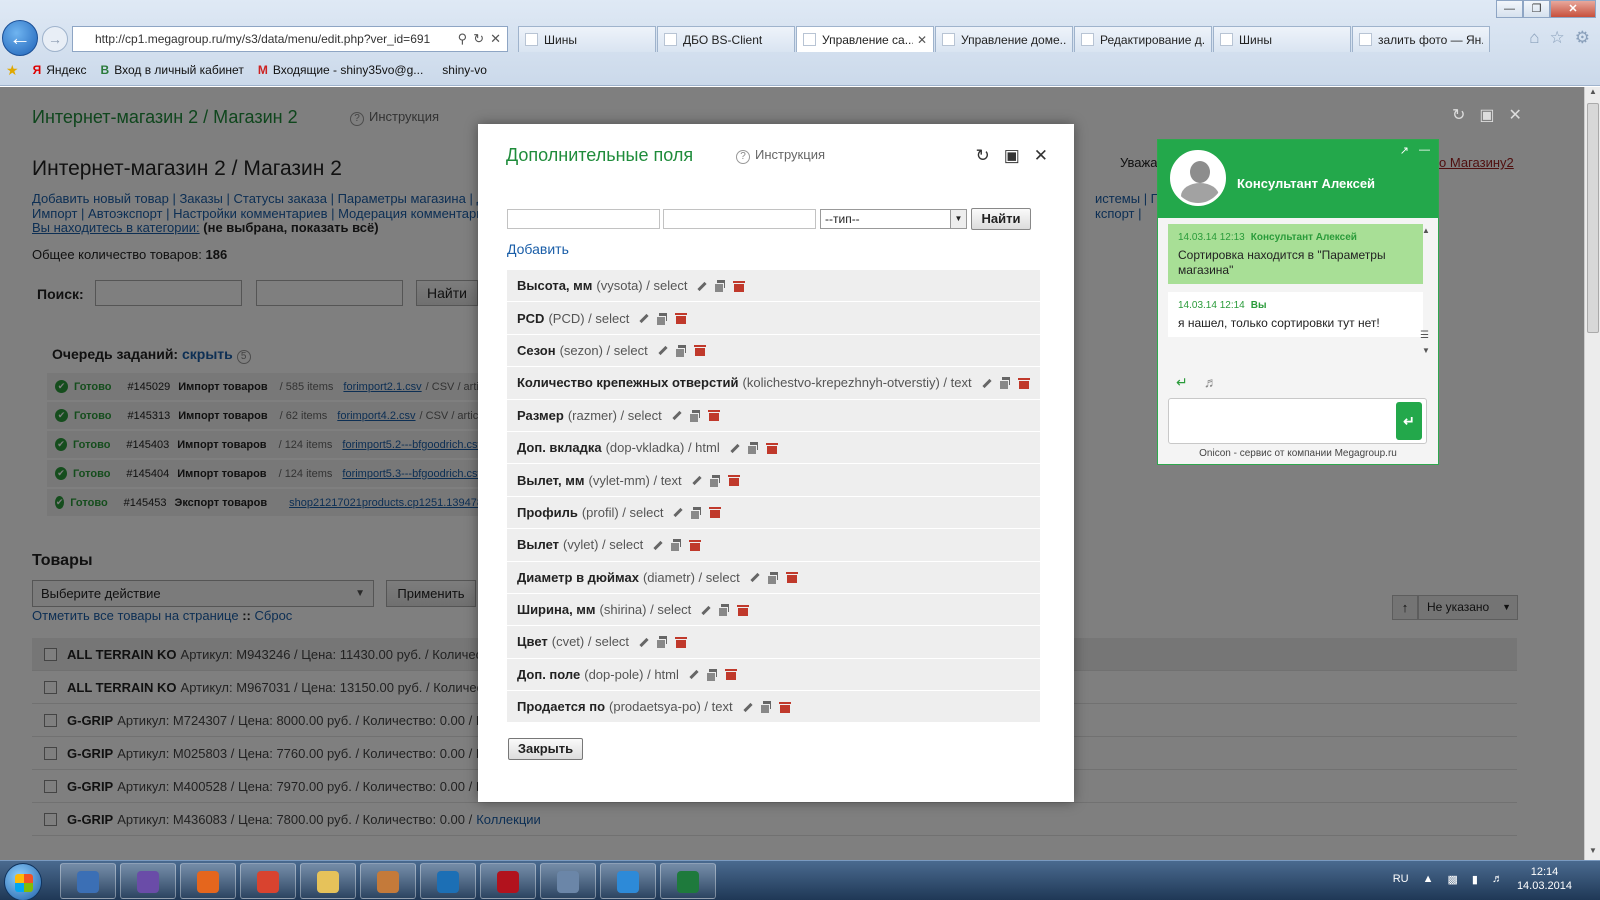 This screenshot has width=1600, height=900. Describe the element at coordinates (1452, 879) in the screenshot. I see `network-icon: ▩` at that location.